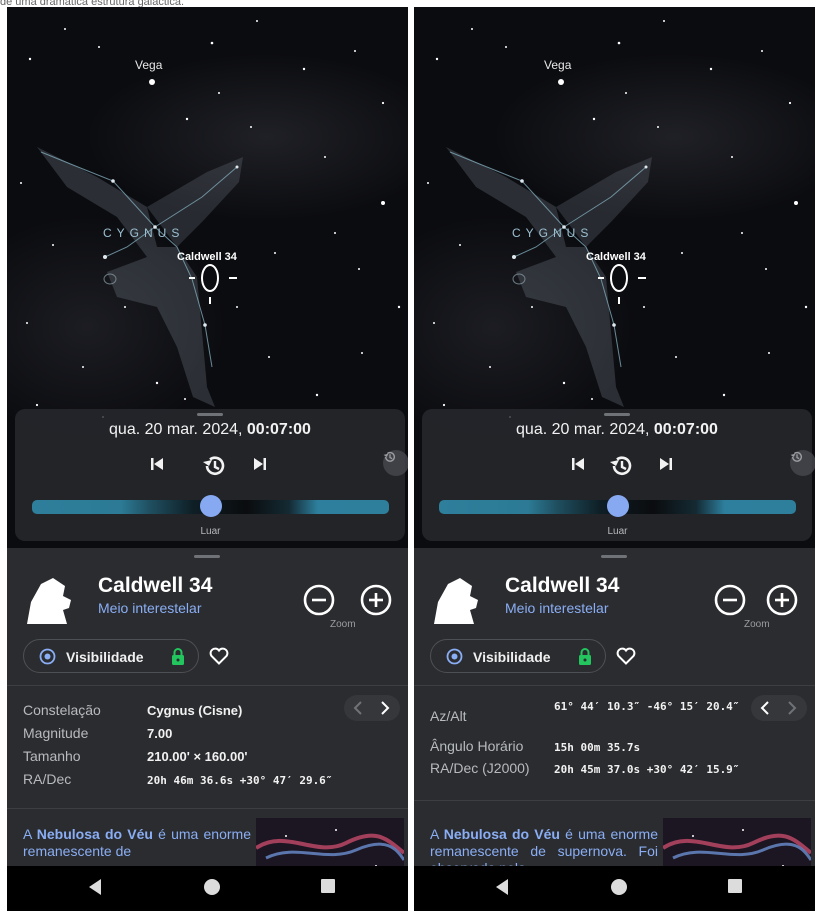  I want to click on info-label: RA/Dec, so click(47, 779).